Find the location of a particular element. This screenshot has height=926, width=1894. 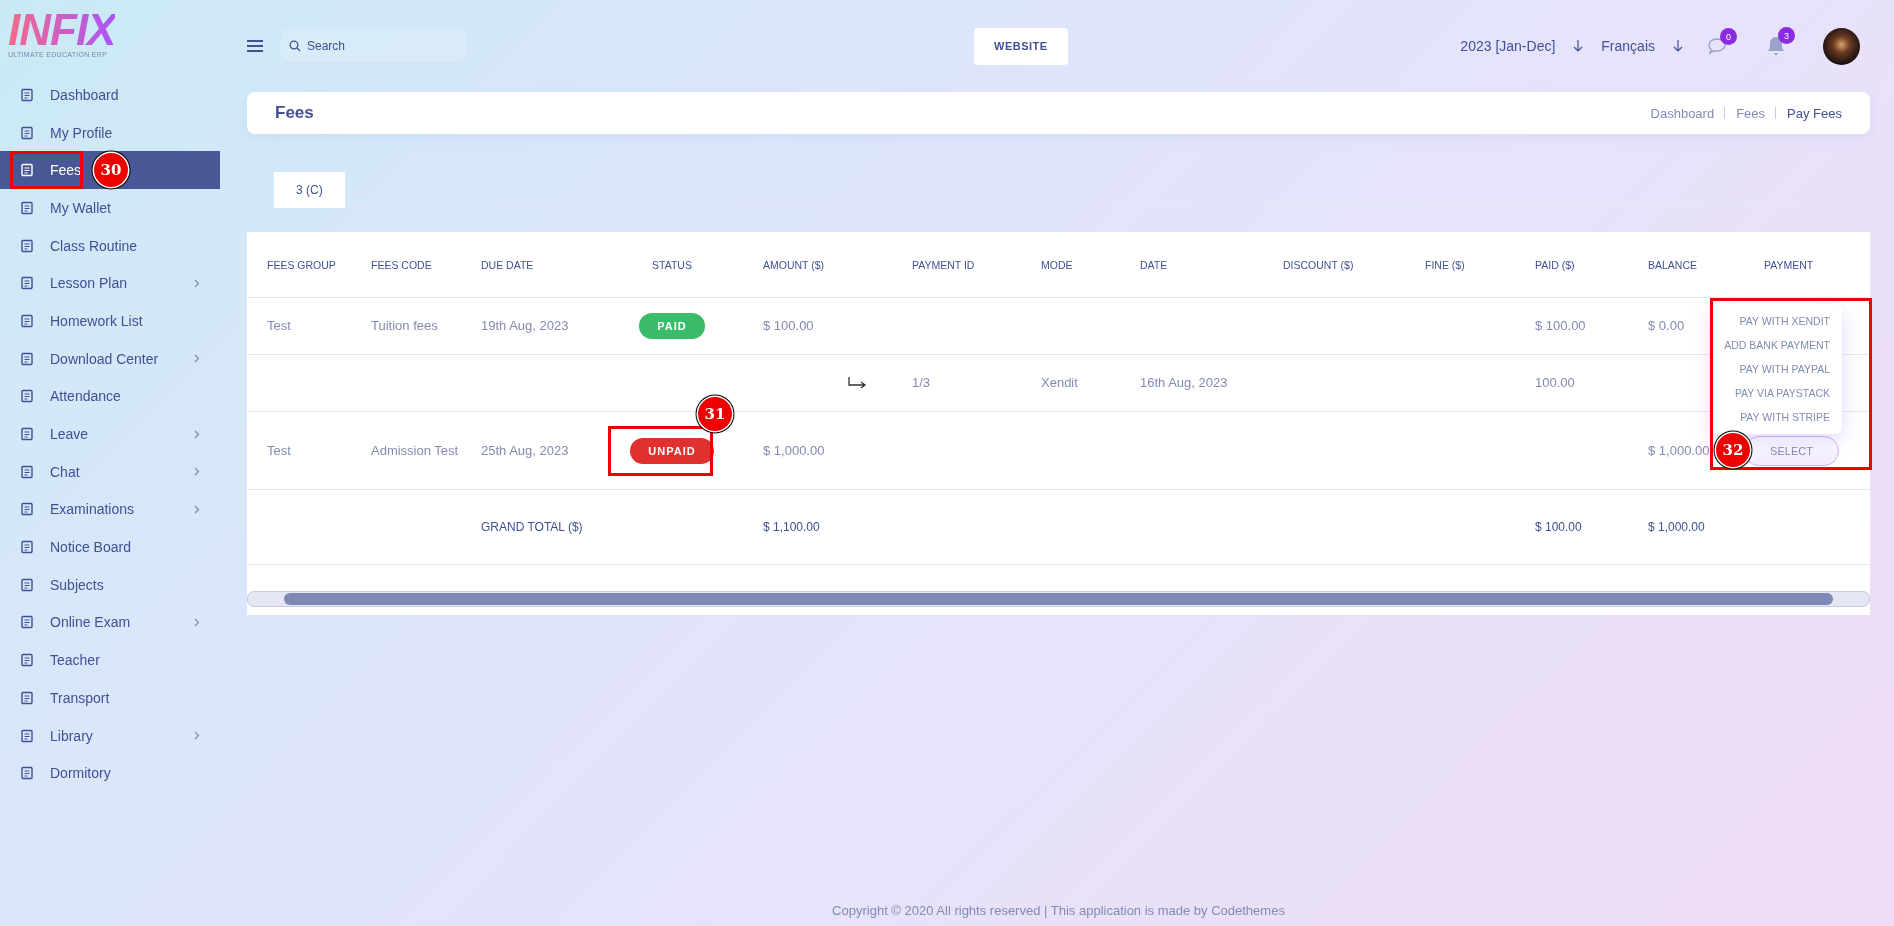

sidebar-item: Lesson Plan is located at coordinates (110, 283).